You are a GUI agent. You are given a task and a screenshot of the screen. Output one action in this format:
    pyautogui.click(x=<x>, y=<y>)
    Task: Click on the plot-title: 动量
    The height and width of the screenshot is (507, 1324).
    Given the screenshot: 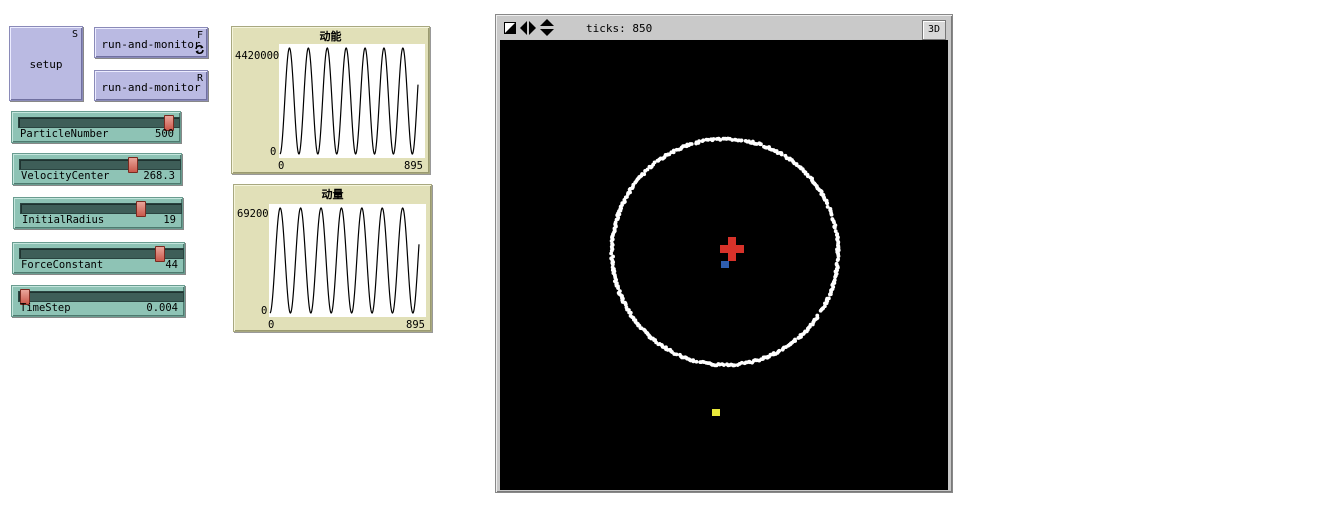 What is the action you would take?
    pyautogui.click(x=332, y=194)
    